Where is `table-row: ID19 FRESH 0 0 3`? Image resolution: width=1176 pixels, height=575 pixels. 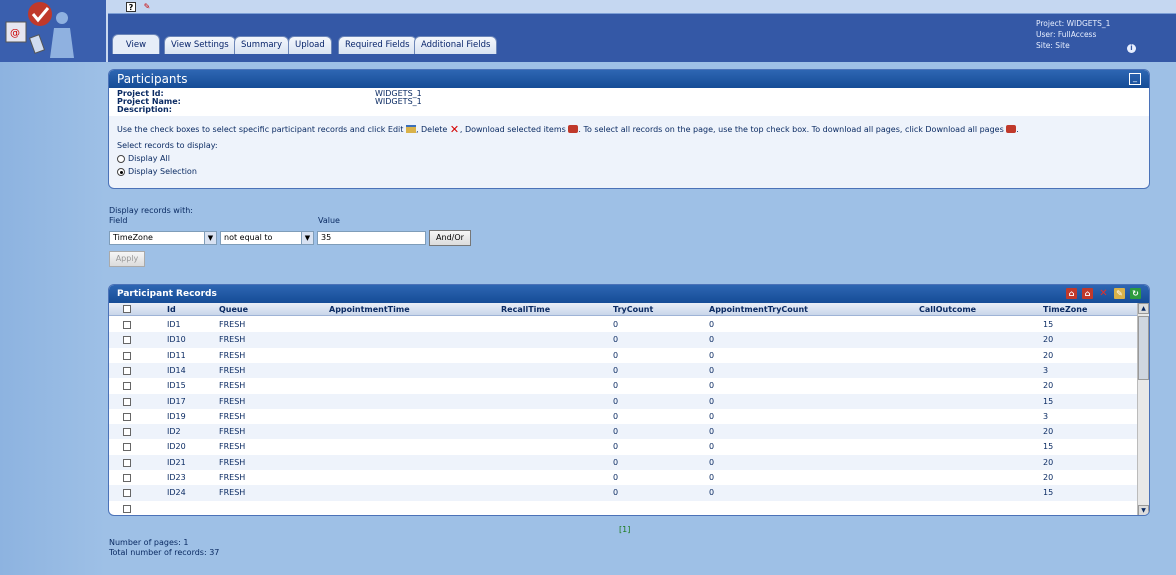 table-row: ID19 FRESH 0 0 3 is located at coordinates (624, 416).